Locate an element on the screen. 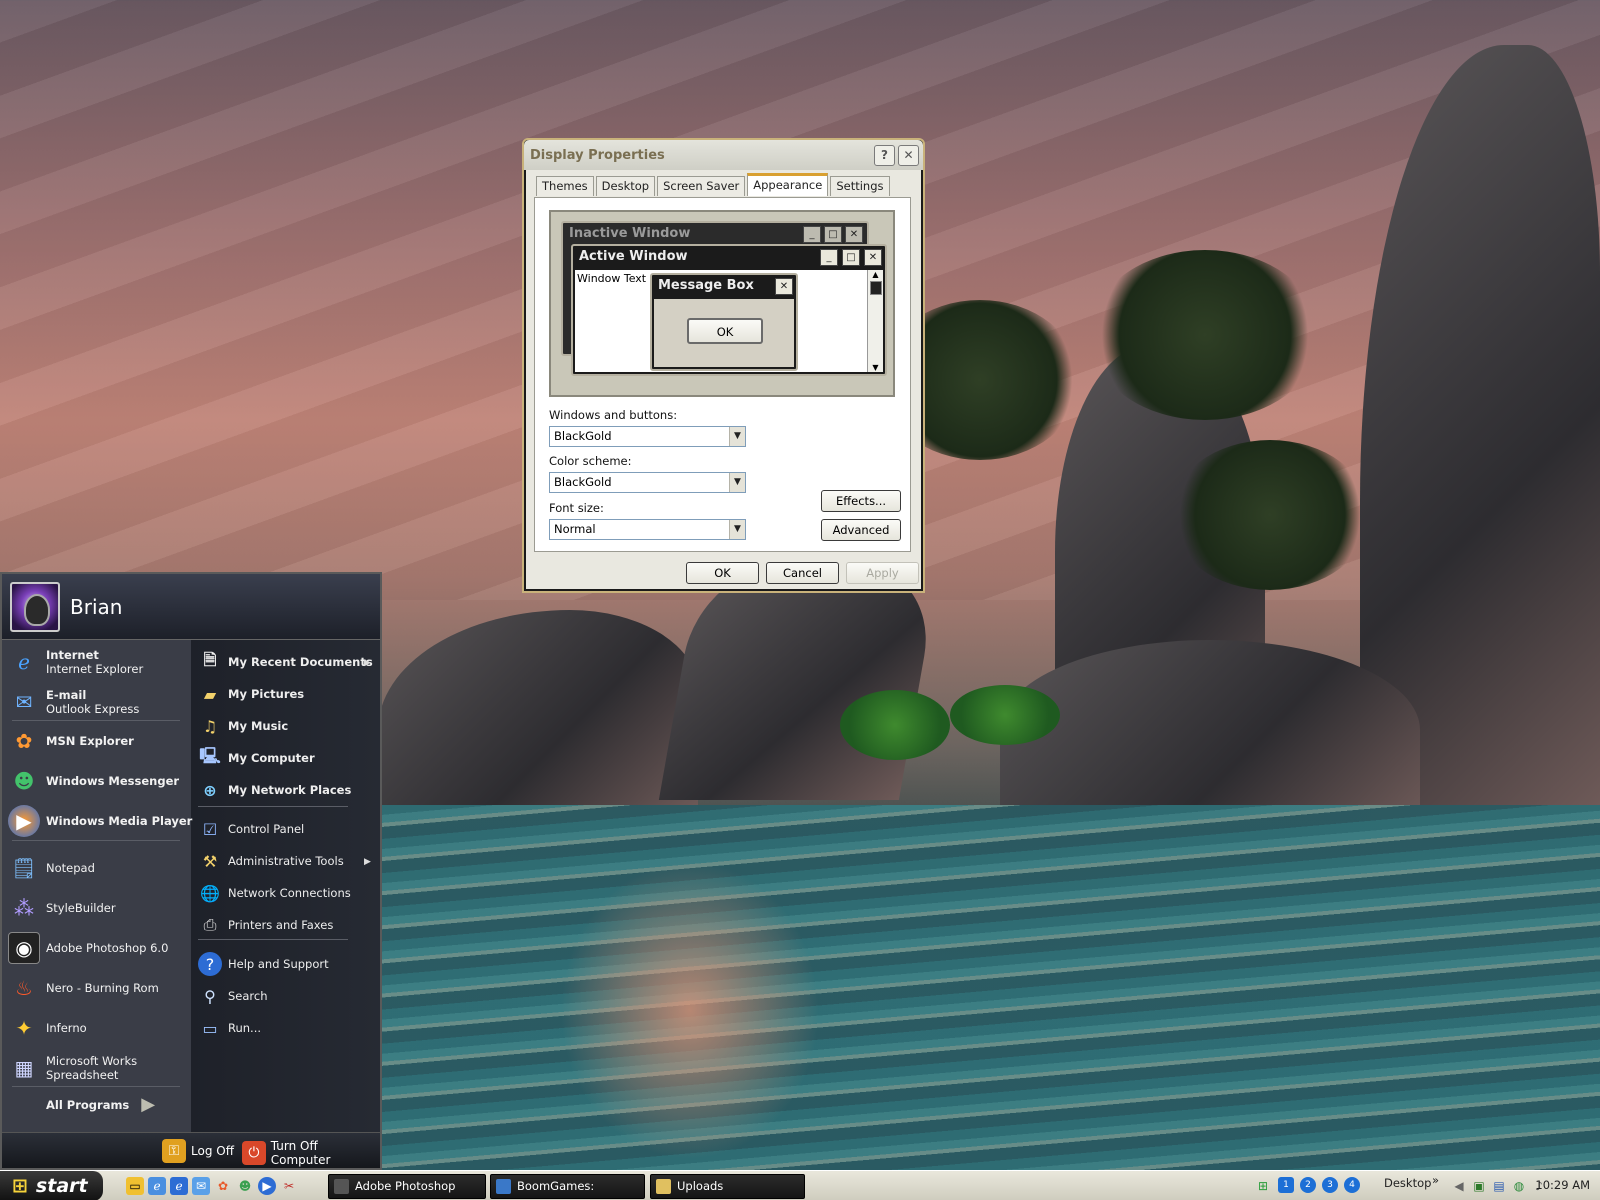  task-label: Adobe Photoshop is located at coordinates (405, 1186).